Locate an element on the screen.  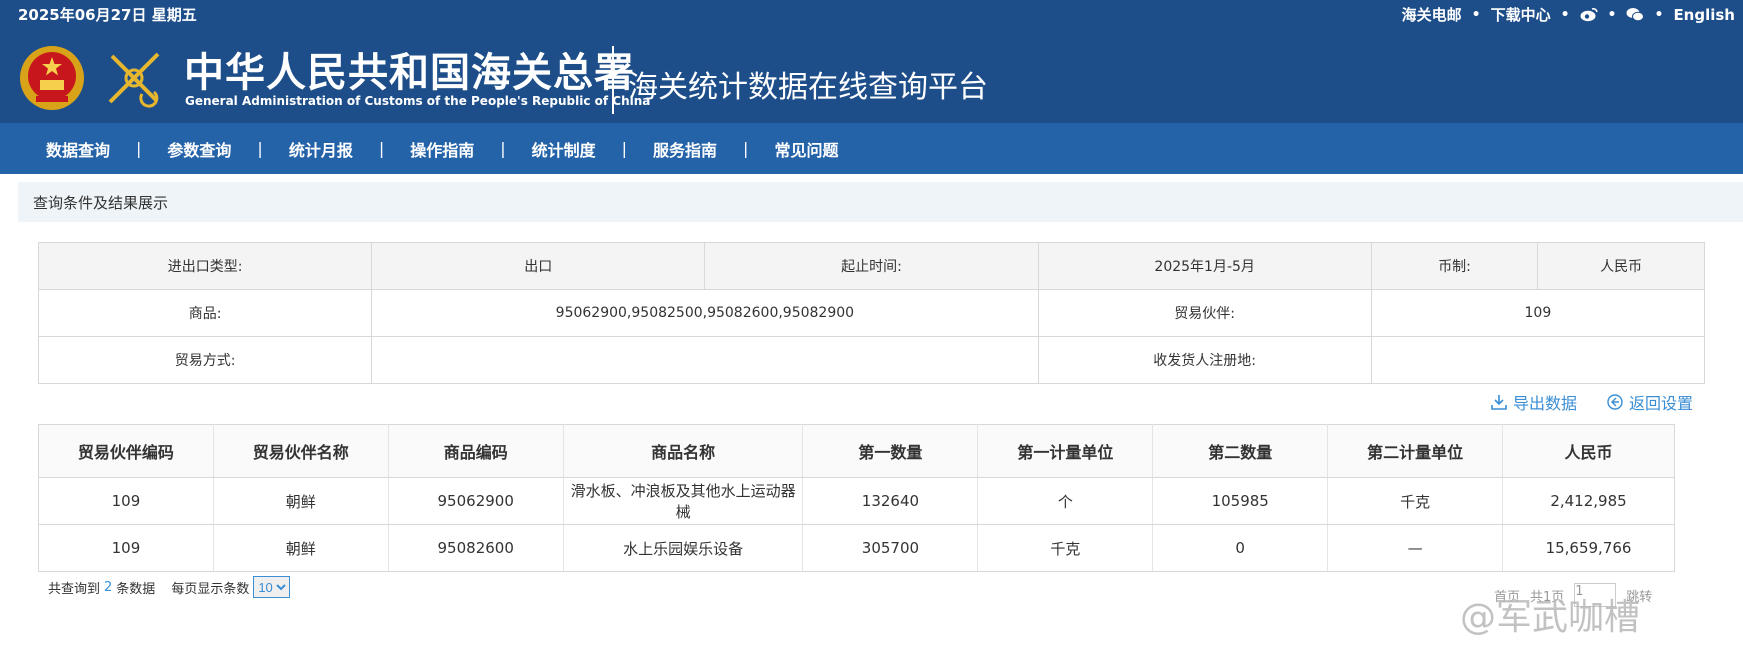
trade-mode-label: 贸易方式: is located at coordinates (205, 360).